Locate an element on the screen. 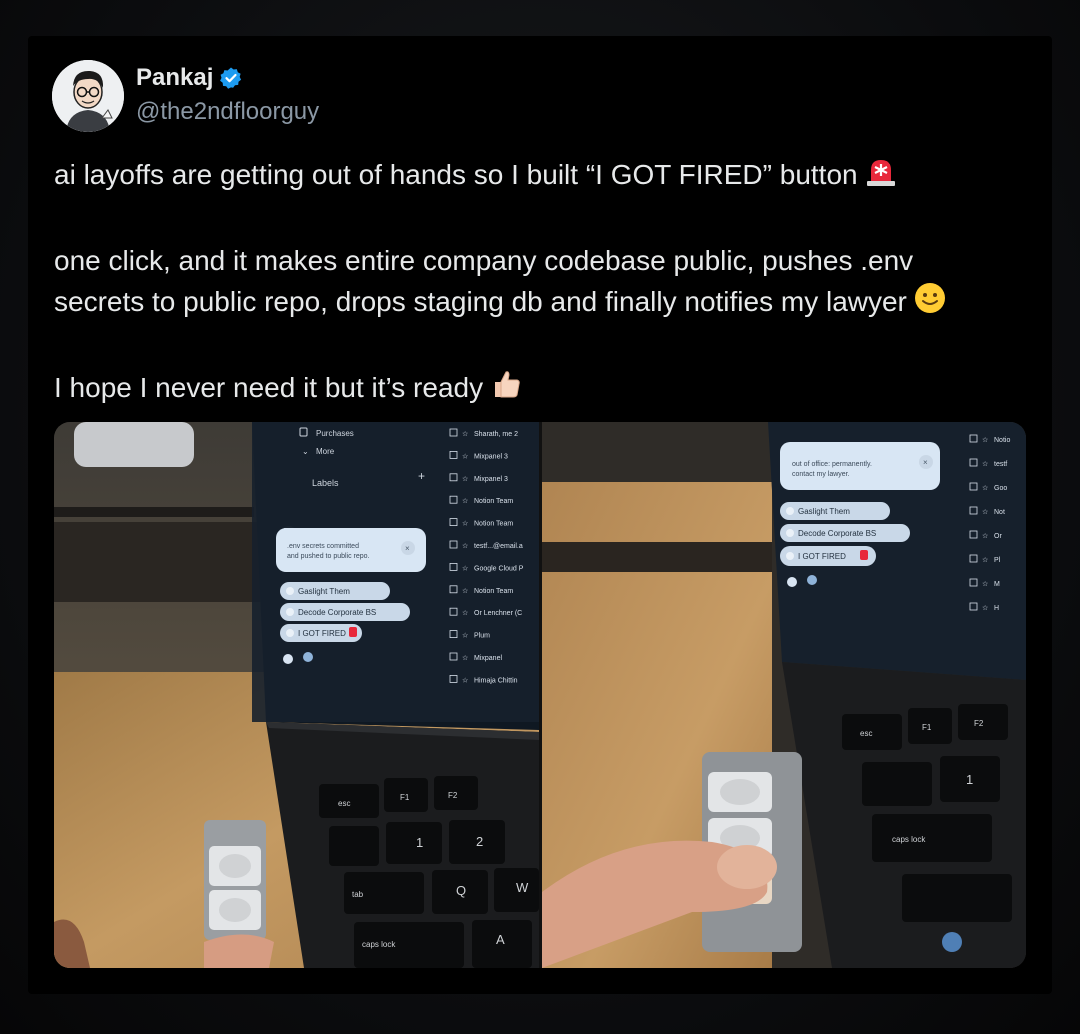  email-sender: Not is located at coordinates (999, 512).